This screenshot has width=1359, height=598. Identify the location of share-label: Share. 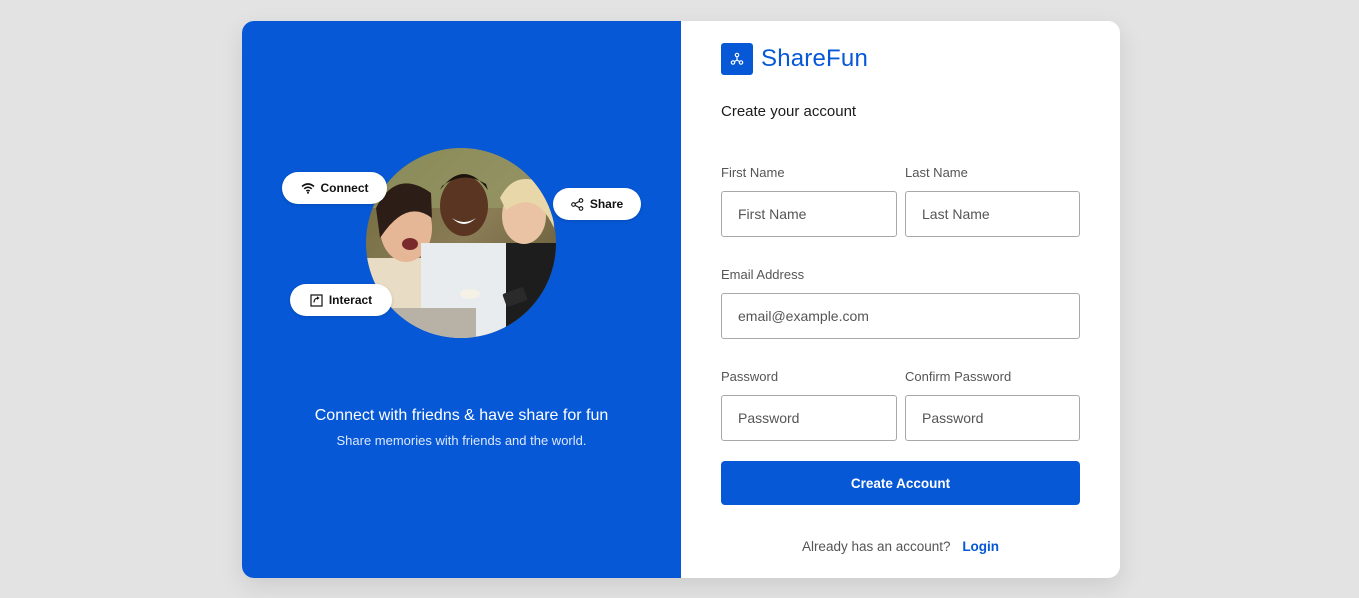
(606, 204).